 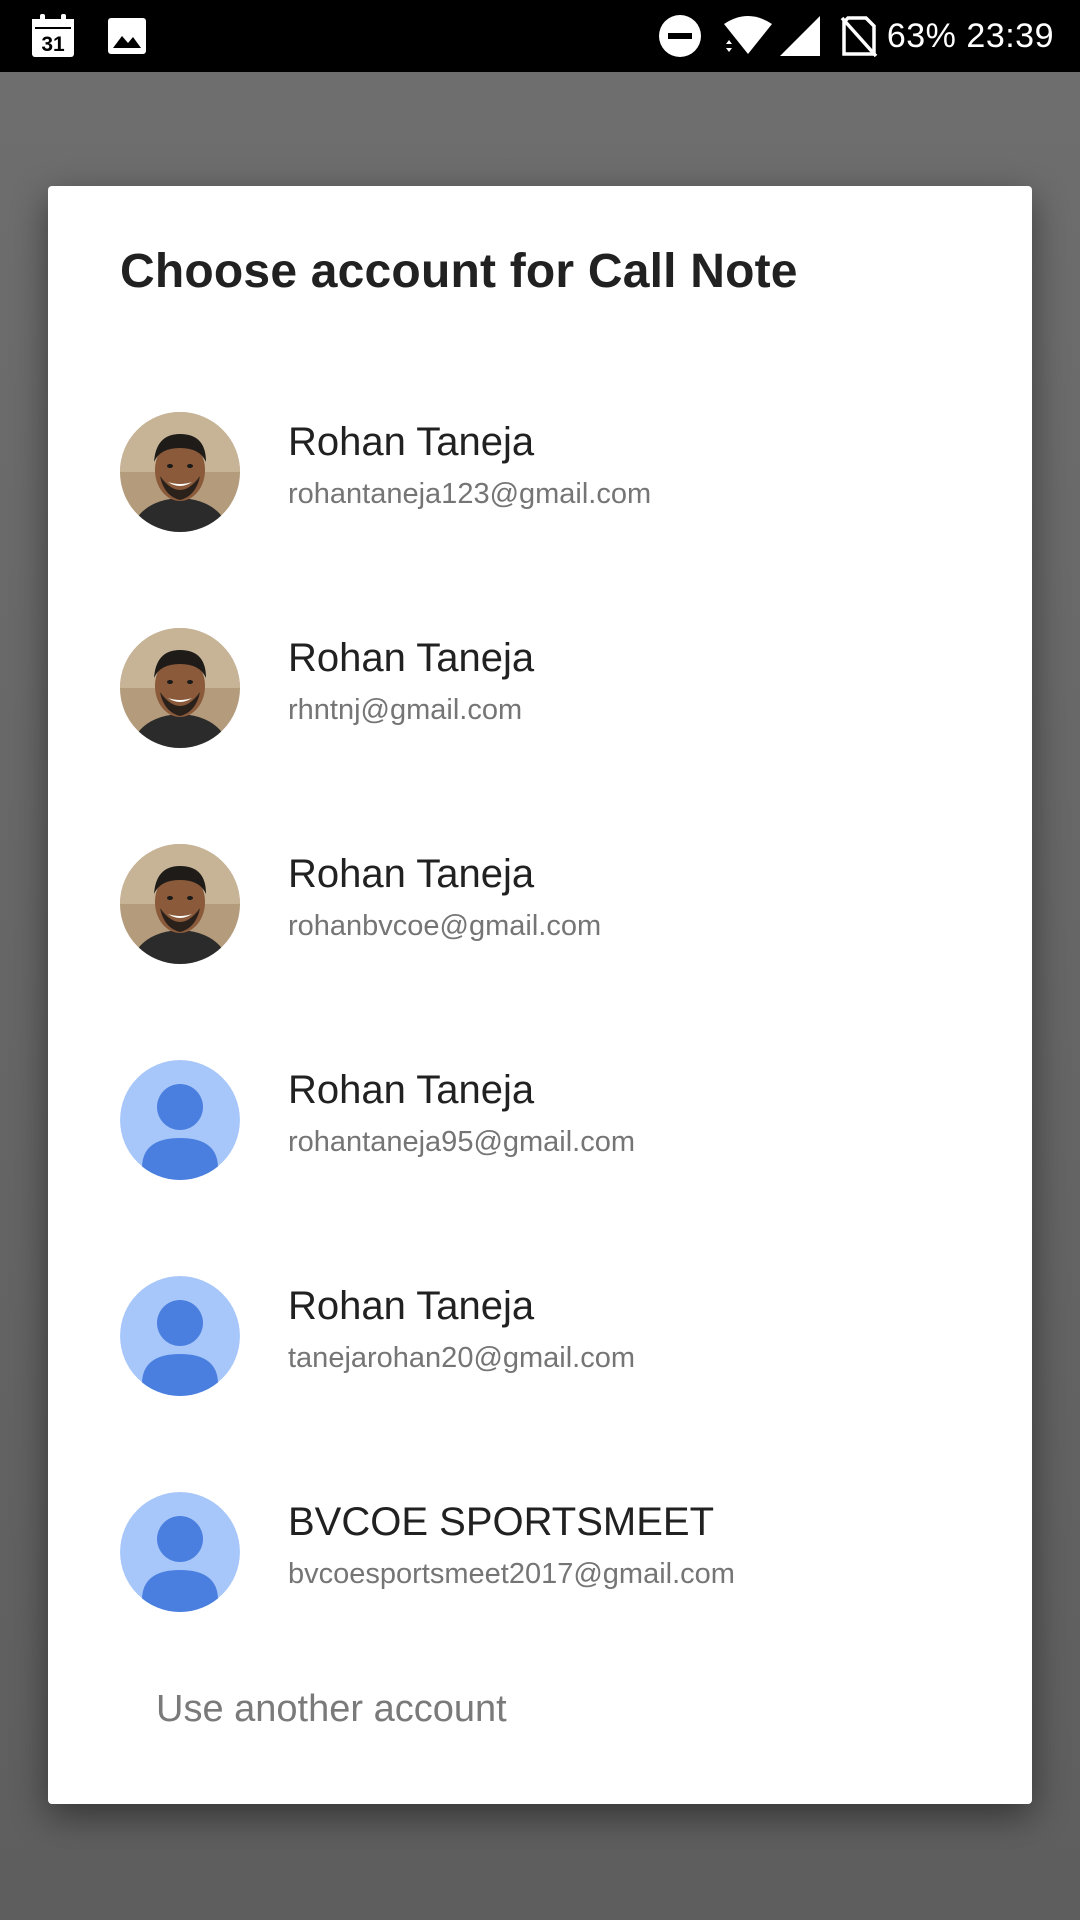 I want to click on dialog-title: Choose account for Call Note, so click(x=459, y=271).